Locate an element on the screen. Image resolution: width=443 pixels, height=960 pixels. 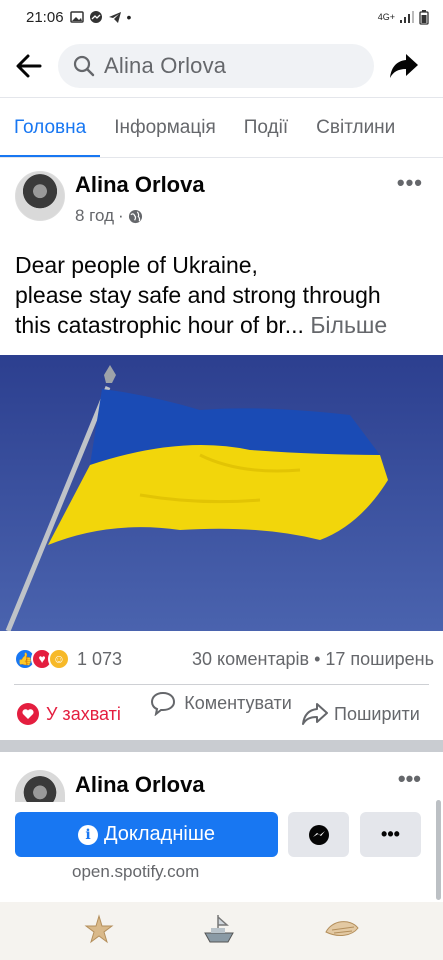
share-page-button is located at coordinates (404, 66).